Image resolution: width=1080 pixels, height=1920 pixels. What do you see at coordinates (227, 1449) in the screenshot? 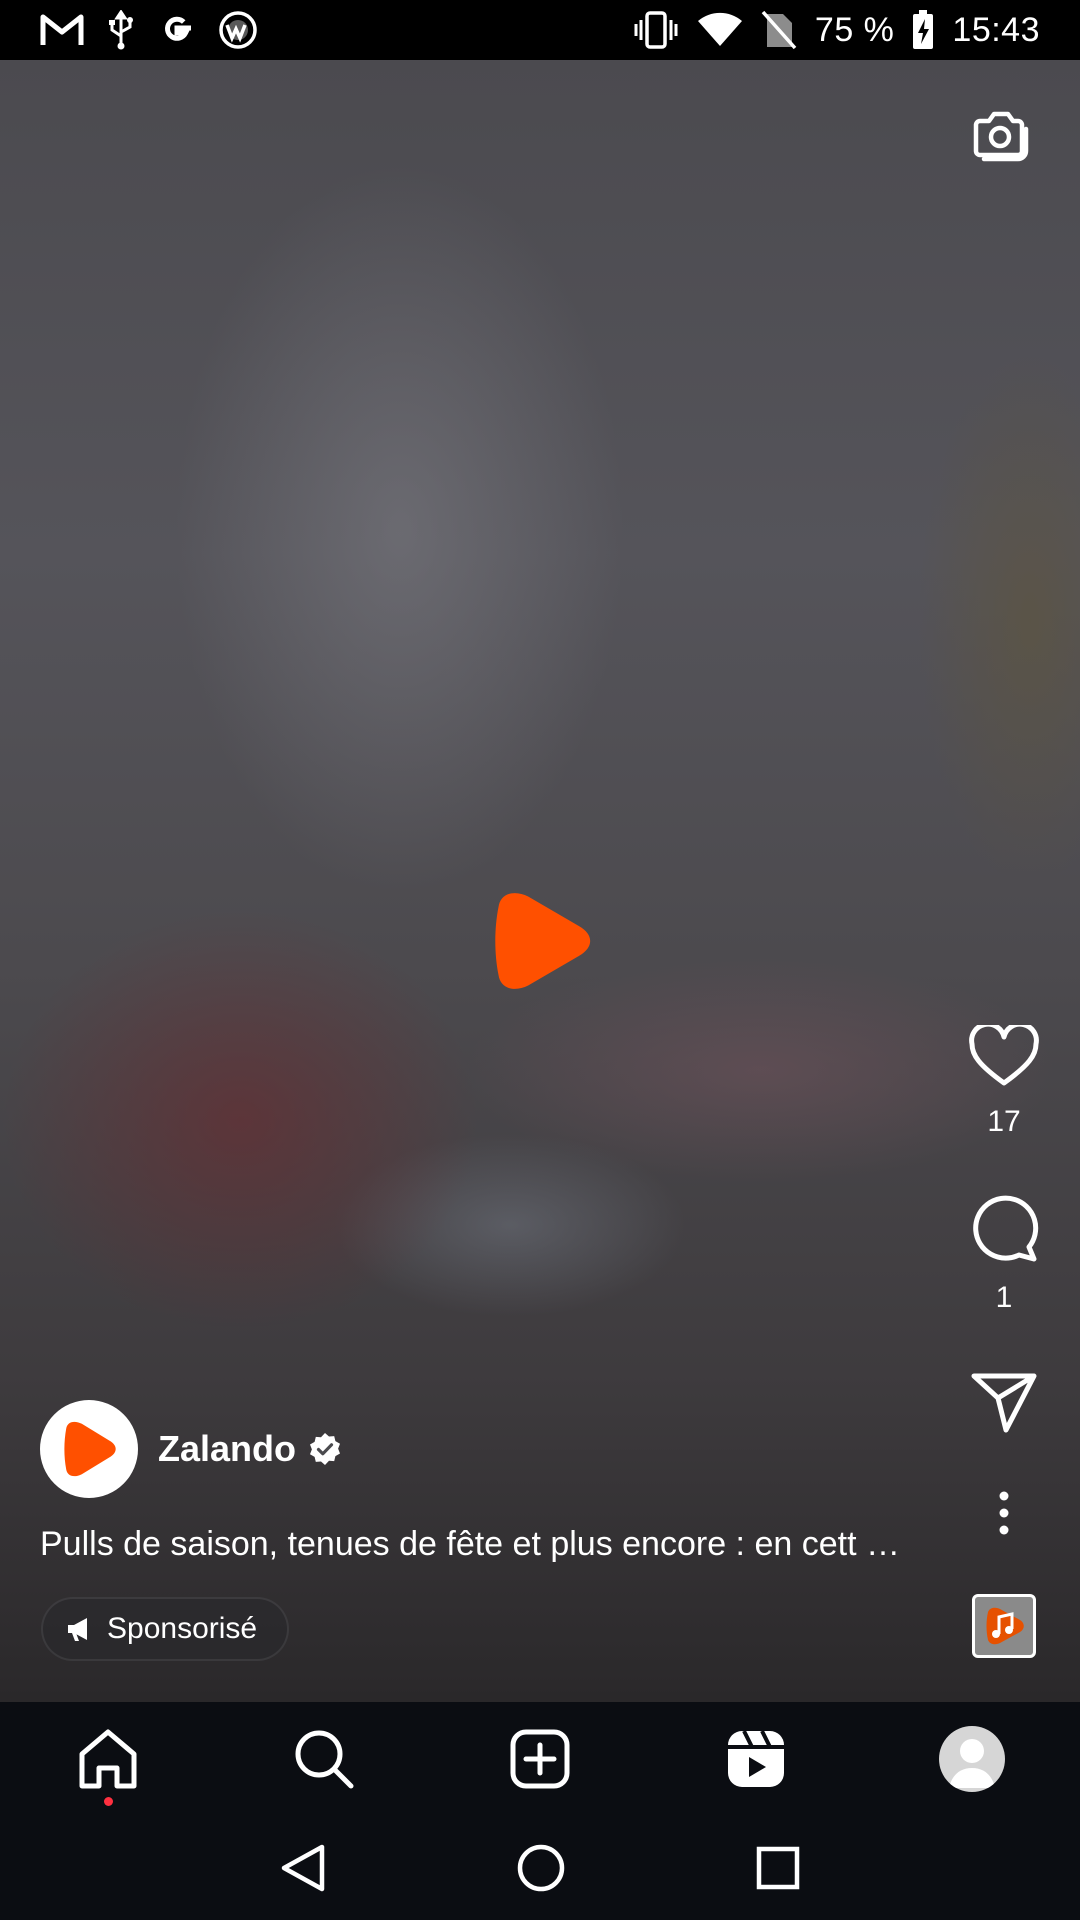
I see `author-name: Zalando` at bounding box center [227, 1449].